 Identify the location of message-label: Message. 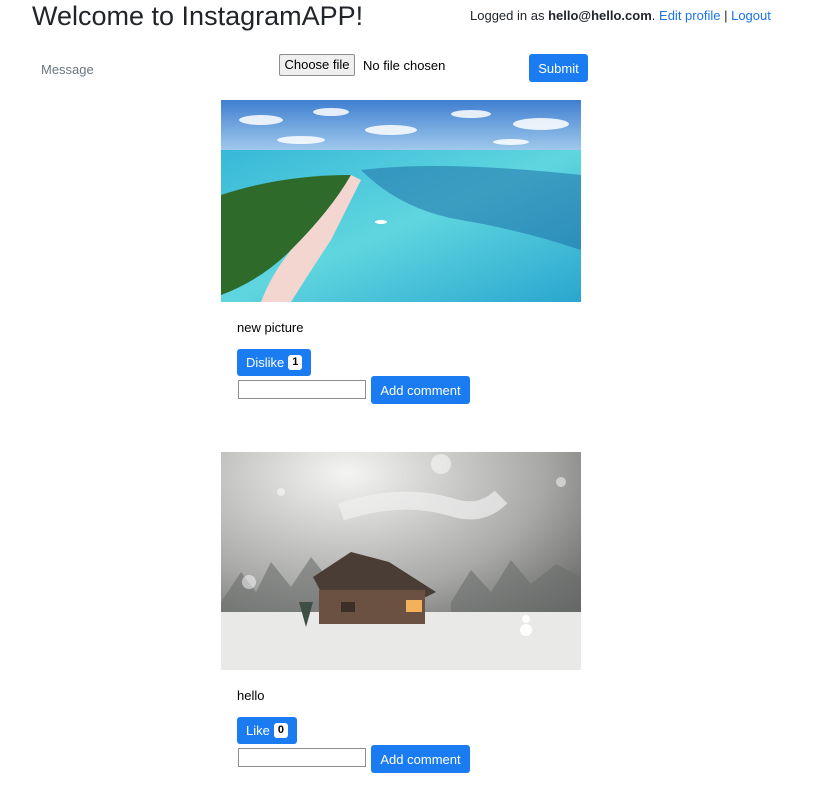
(67, 70).